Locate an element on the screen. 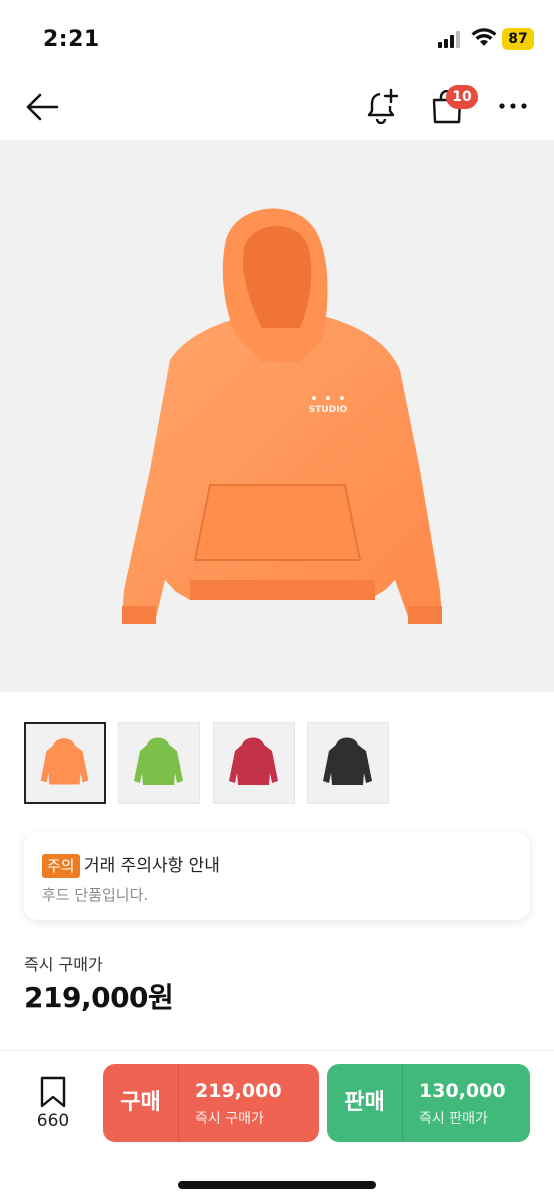  buy-button: 구매 219,000 즉시 구매가 is located at coordinates (211, 1103).